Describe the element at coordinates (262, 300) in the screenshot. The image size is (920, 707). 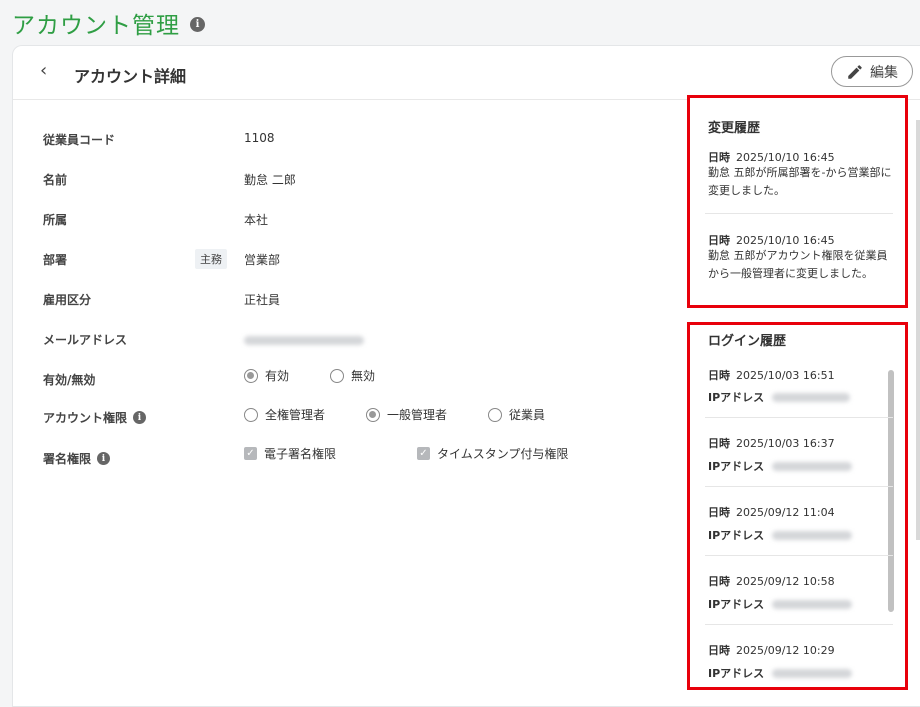
I see `employment-type-value: 正社員` at that location.